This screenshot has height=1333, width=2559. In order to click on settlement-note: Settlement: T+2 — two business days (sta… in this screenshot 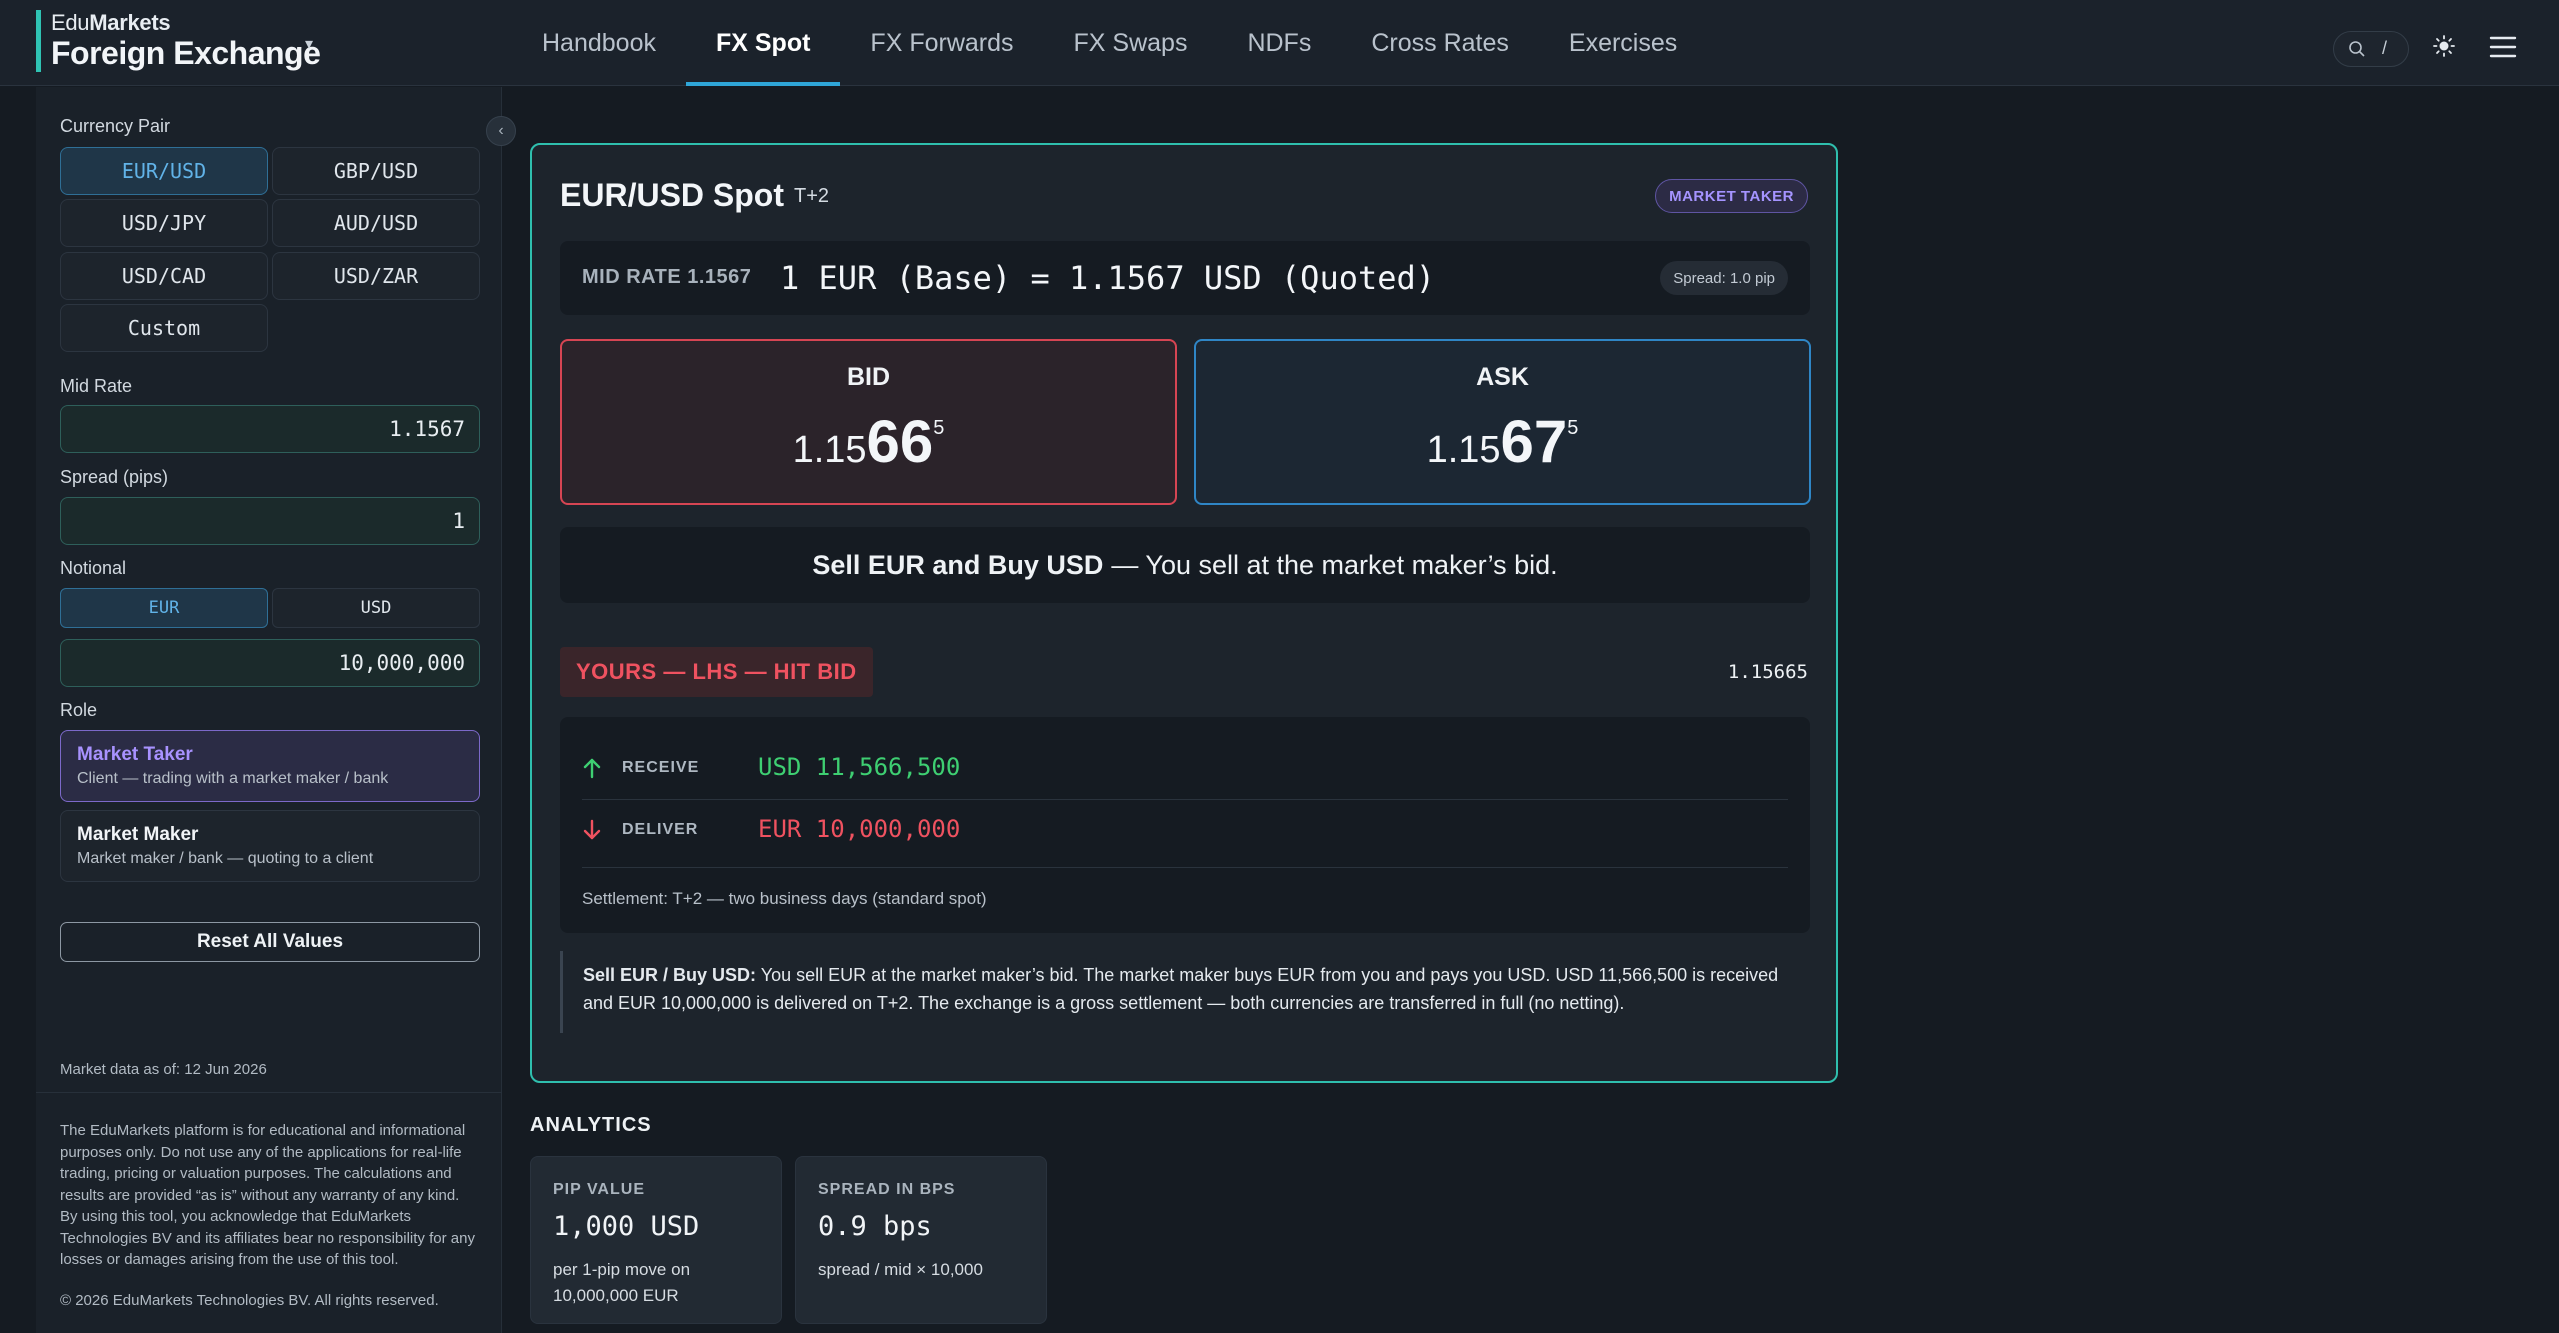, I will do `click(784, 898)`.